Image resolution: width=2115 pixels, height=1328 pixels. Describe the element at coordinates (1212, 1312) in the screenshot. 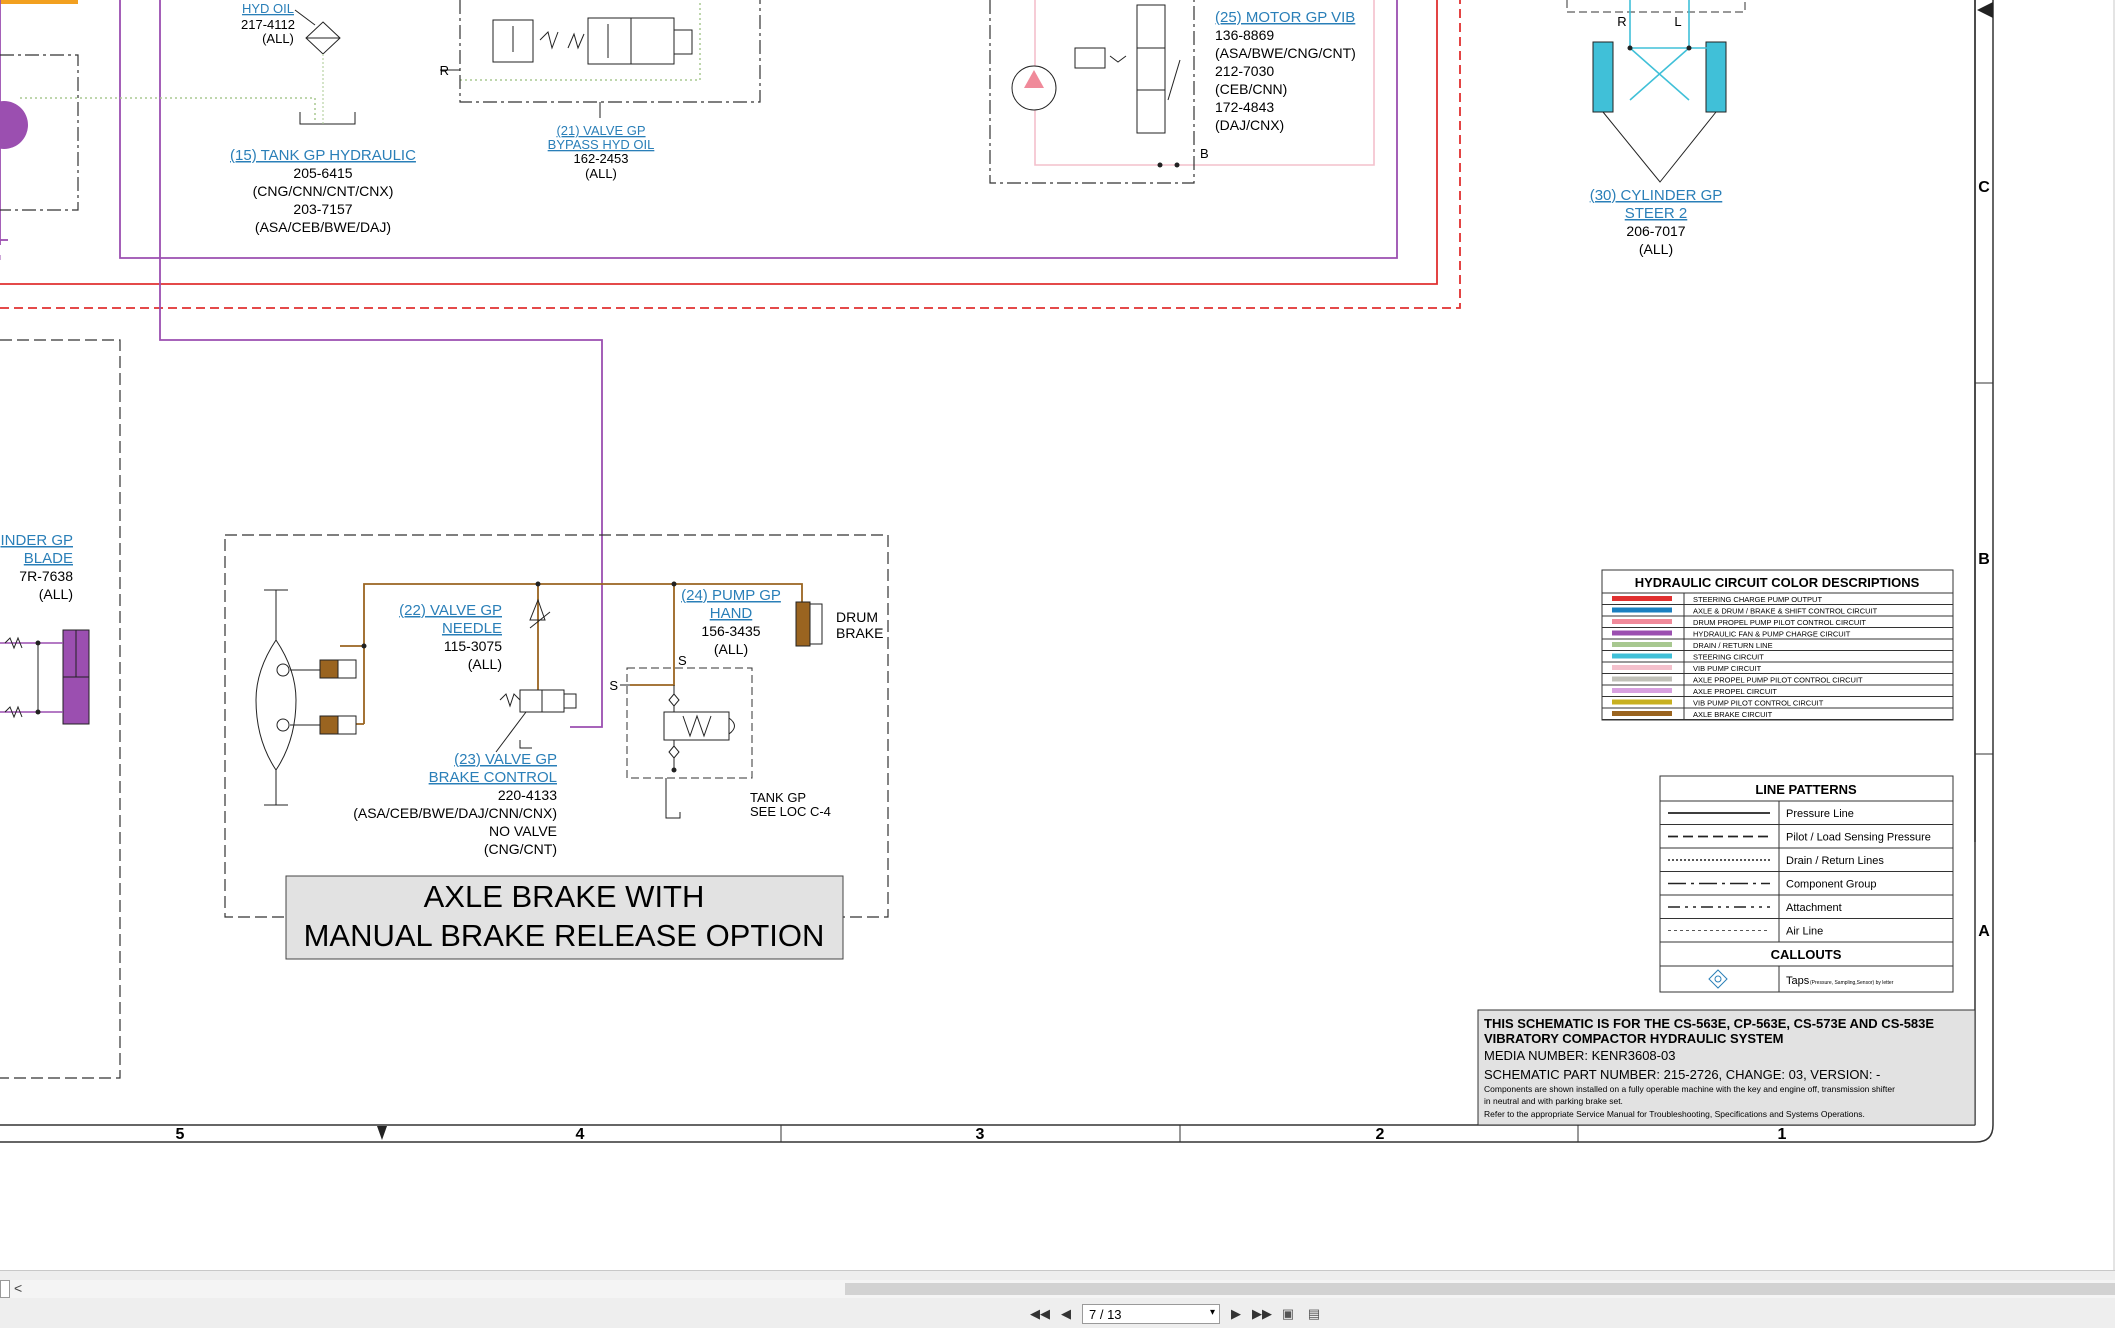

I see `chevron-down-icon: ▾` at that location.